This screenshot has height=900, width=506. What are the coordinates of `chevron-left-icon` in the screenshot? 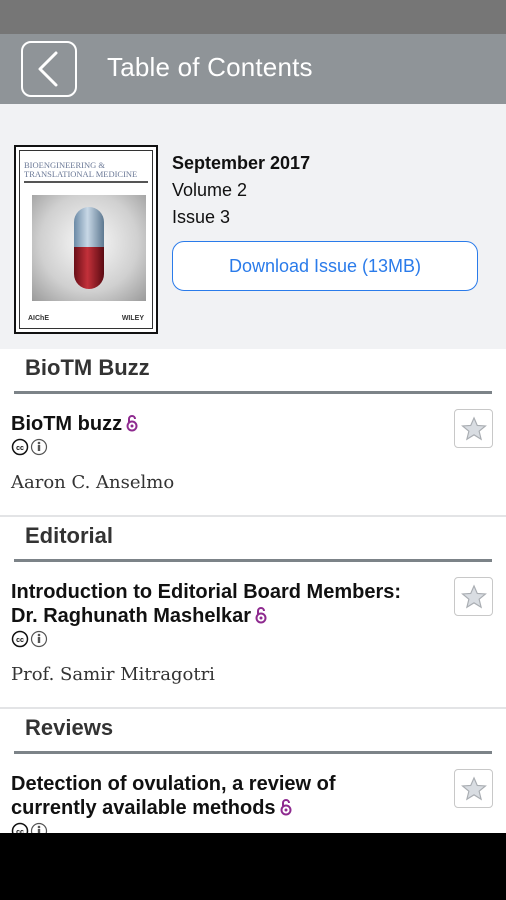 It's located at (48, 69).